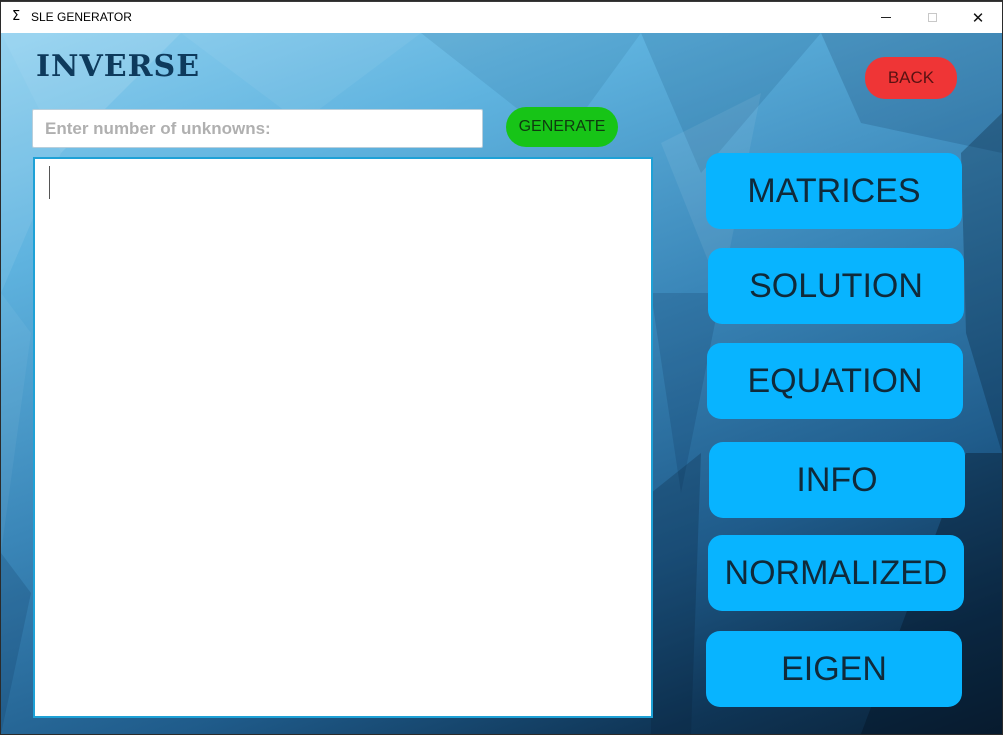 The height and width of the screenshot is (735, 1003). Describe the element at coordinates (837, 480) in the screenshot. I see `info-button: INFO` at that location.